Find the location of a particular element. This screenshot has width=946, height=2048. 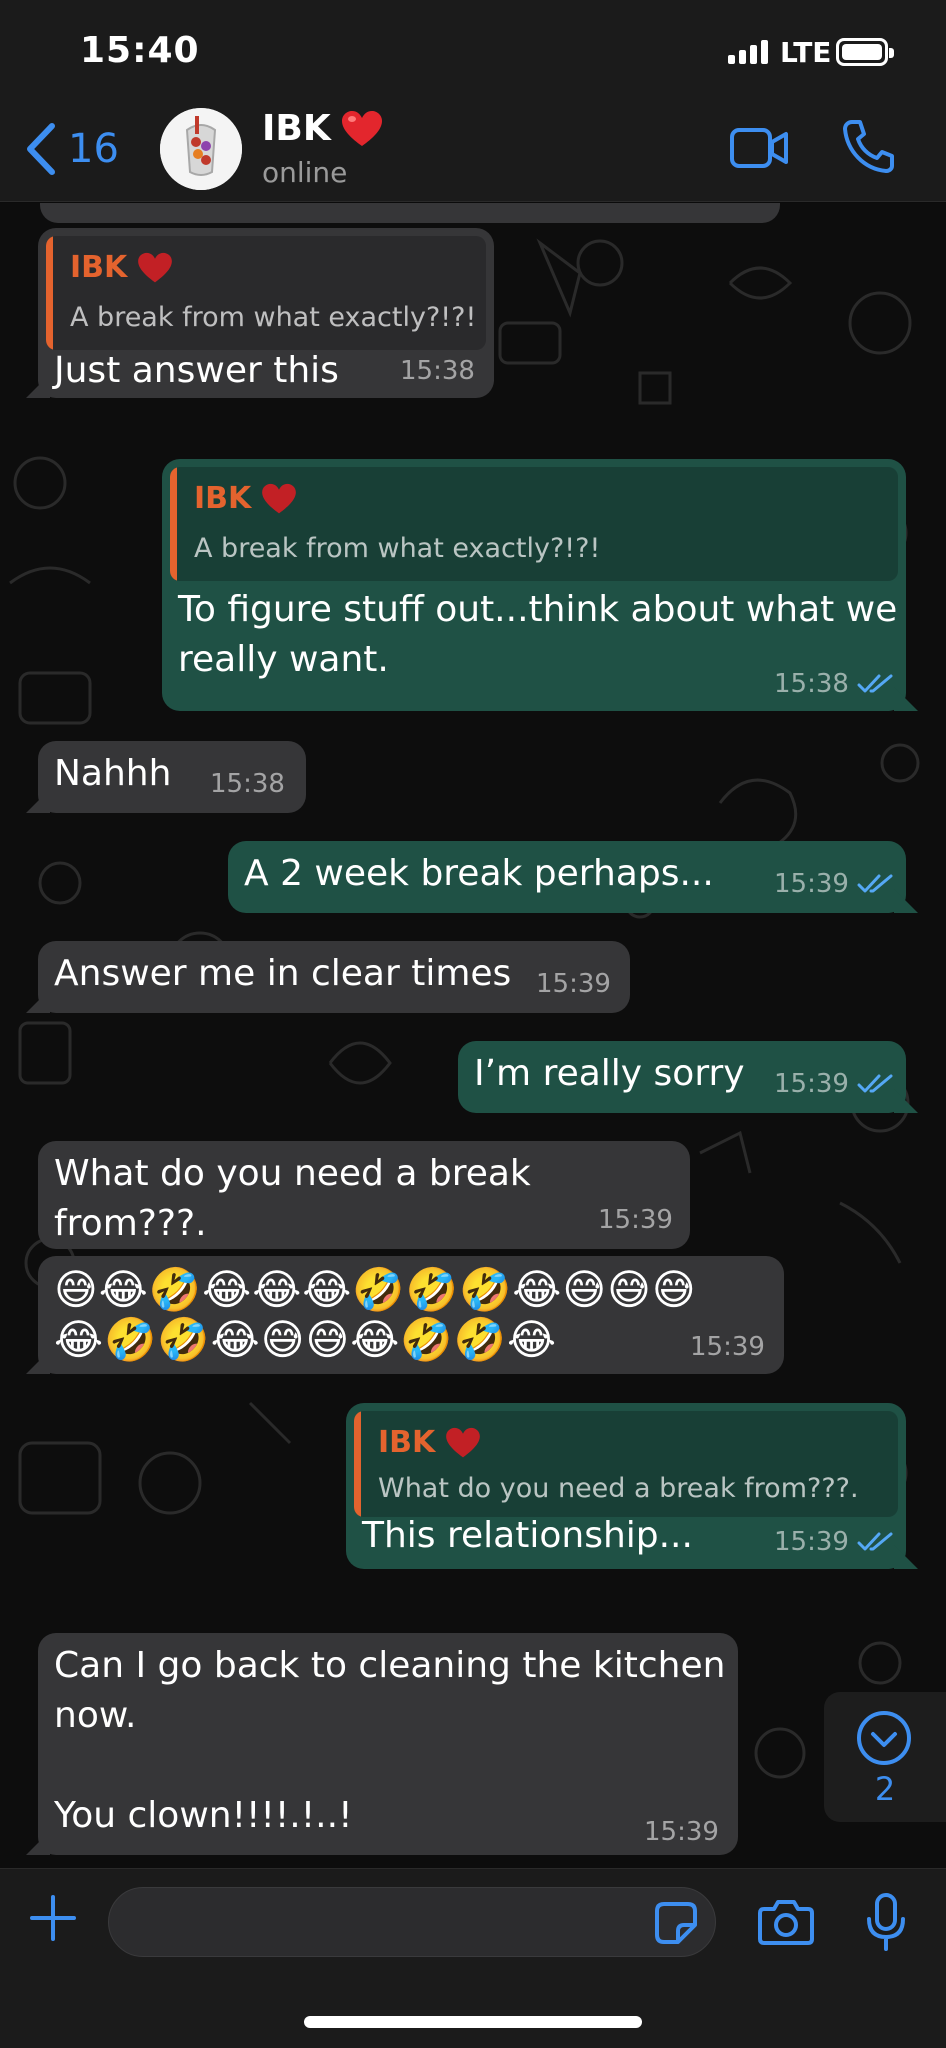

sticker-button is located at coordinates (676, 1925).